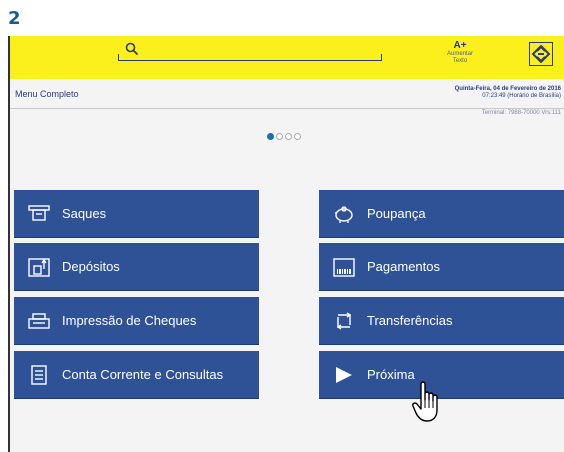  I want to click on transfer-icon, so click(344, 321).